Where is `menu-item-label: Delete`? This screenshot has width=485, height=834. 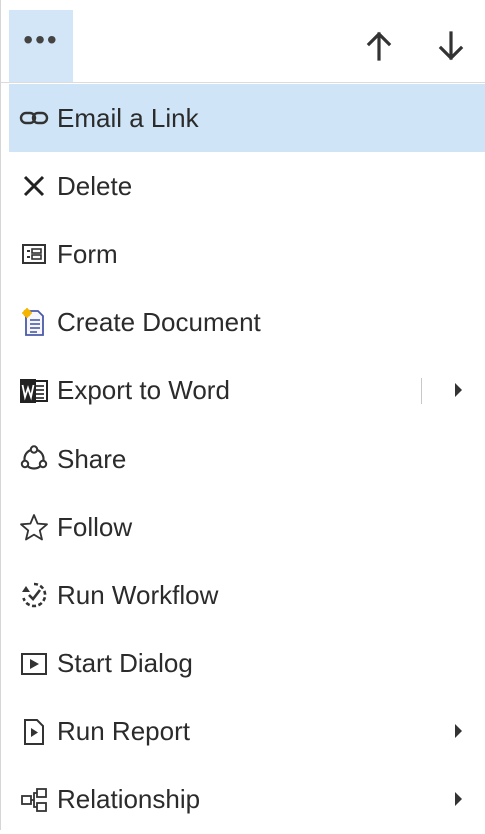 menu-item-label: Delete is located at coordinates (95, 185).